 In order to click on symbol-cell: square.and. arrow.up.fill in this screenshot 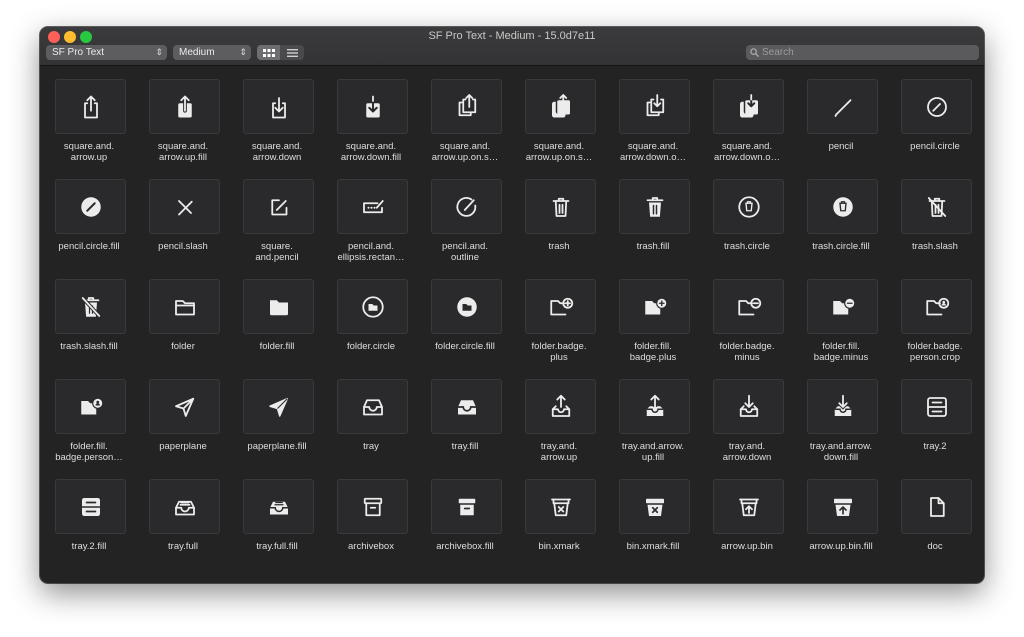, I will do `click(183, 116)`.